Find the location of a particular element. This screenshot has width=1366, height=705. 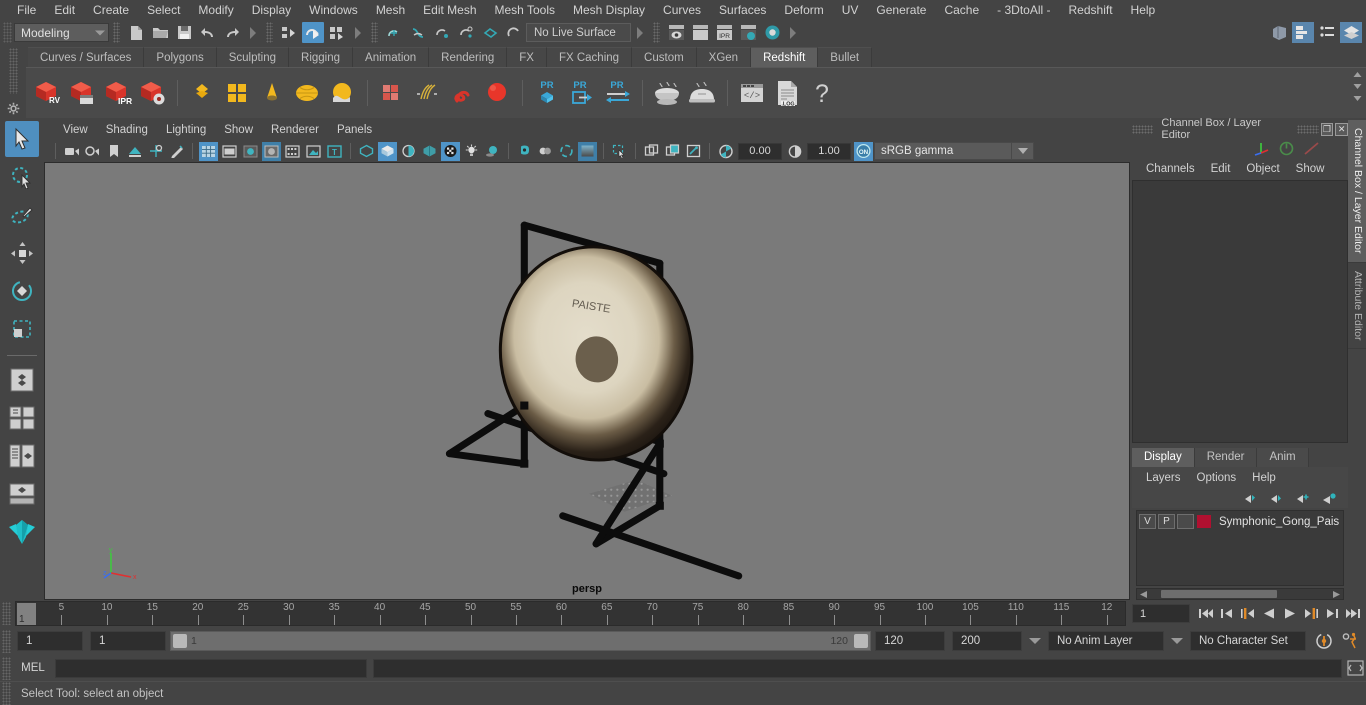

shelf-button-redshift-dome-light is located at coordinates (307, 93).